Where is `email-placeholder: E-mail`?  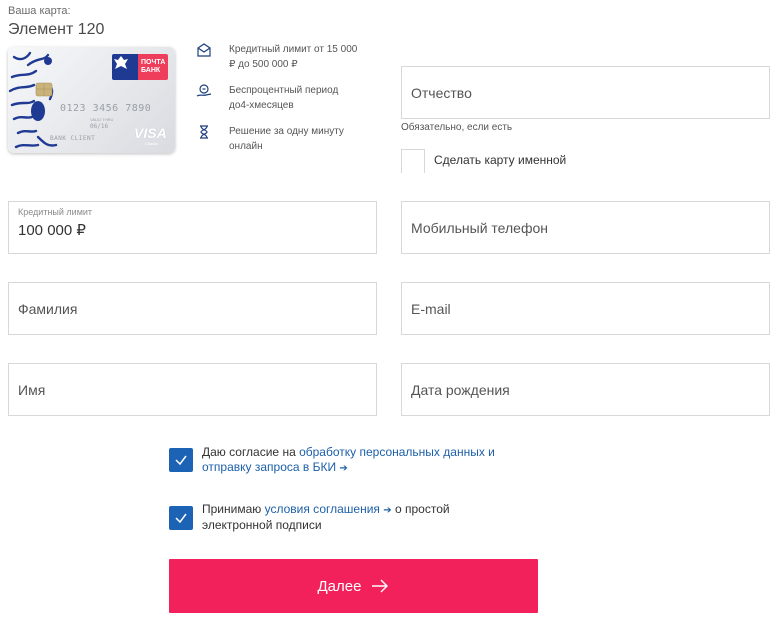 email-placeholder: E-mail is located at coordinates (431, 309).